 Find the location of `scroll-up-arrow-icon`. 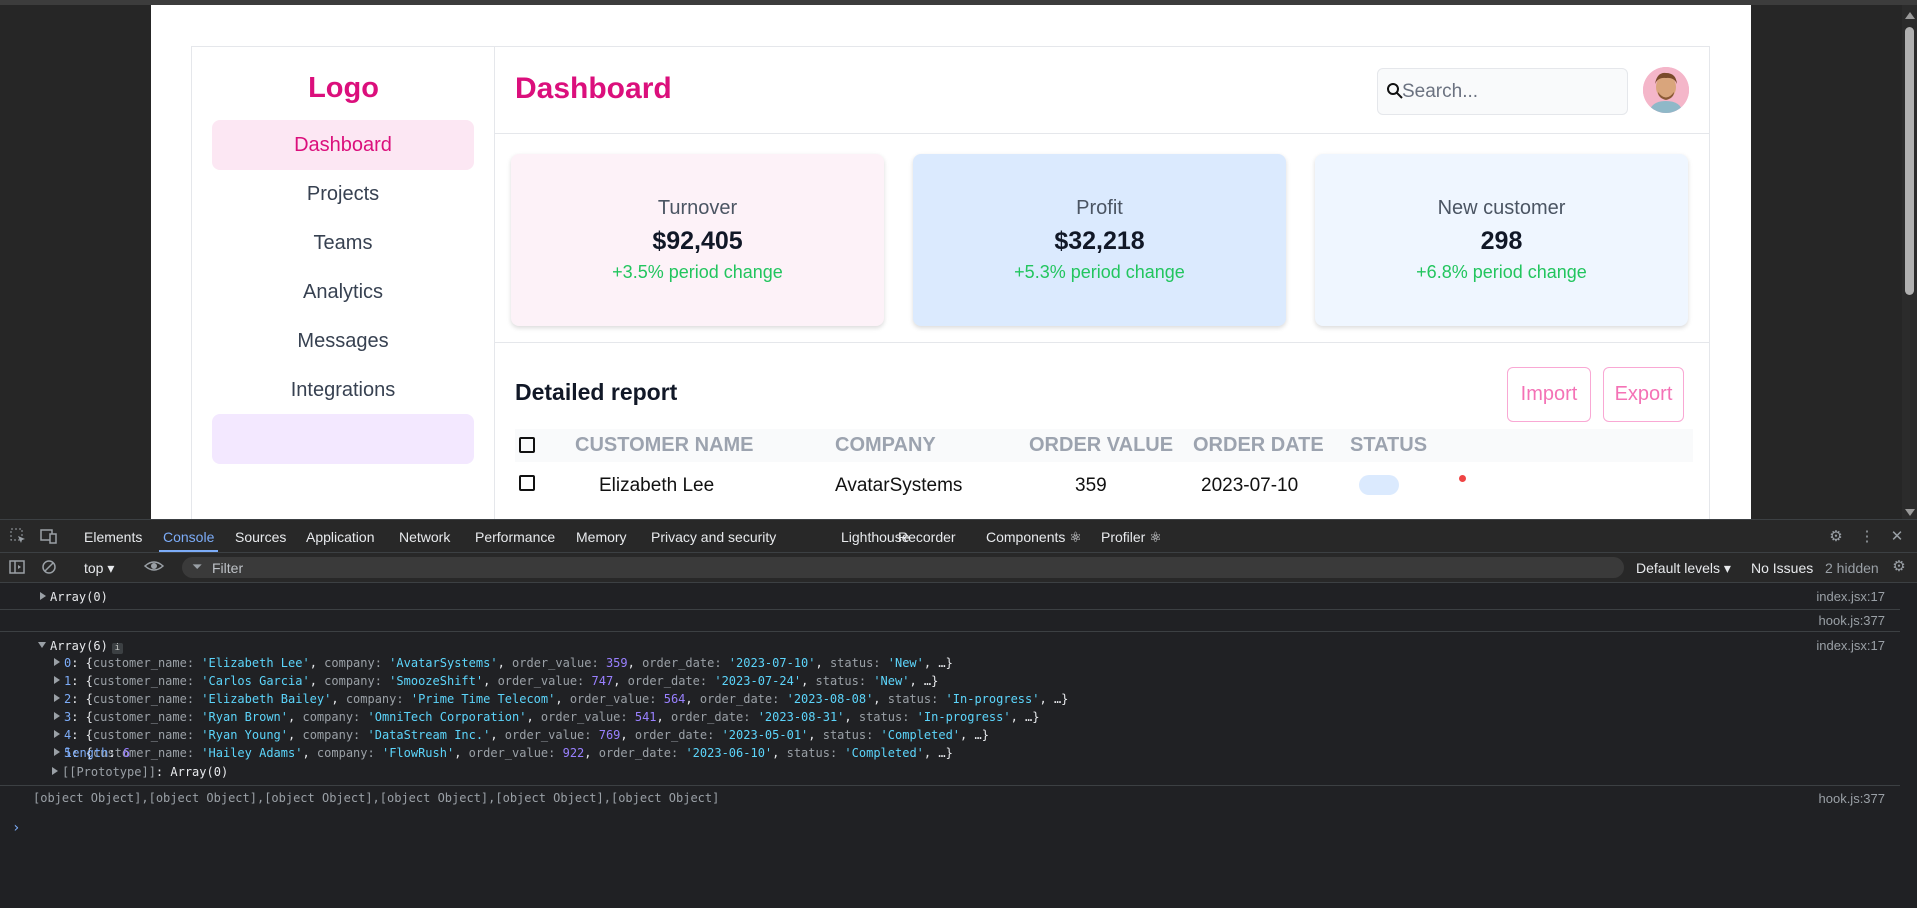

scroll-up-arrow-icon is located at coordinates (1910, 15).